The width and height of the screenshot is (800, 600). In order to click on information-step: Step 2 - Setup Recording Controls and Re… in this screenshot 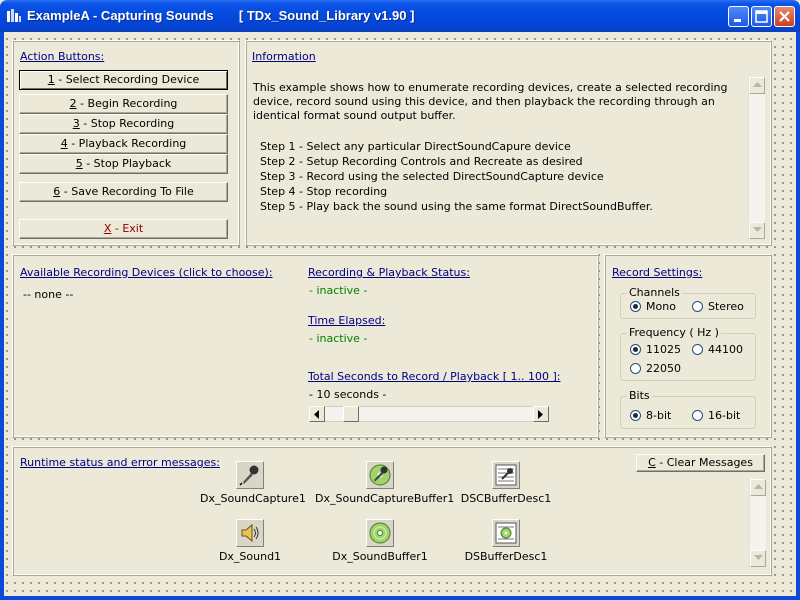, I will do `click(421, 161)`.